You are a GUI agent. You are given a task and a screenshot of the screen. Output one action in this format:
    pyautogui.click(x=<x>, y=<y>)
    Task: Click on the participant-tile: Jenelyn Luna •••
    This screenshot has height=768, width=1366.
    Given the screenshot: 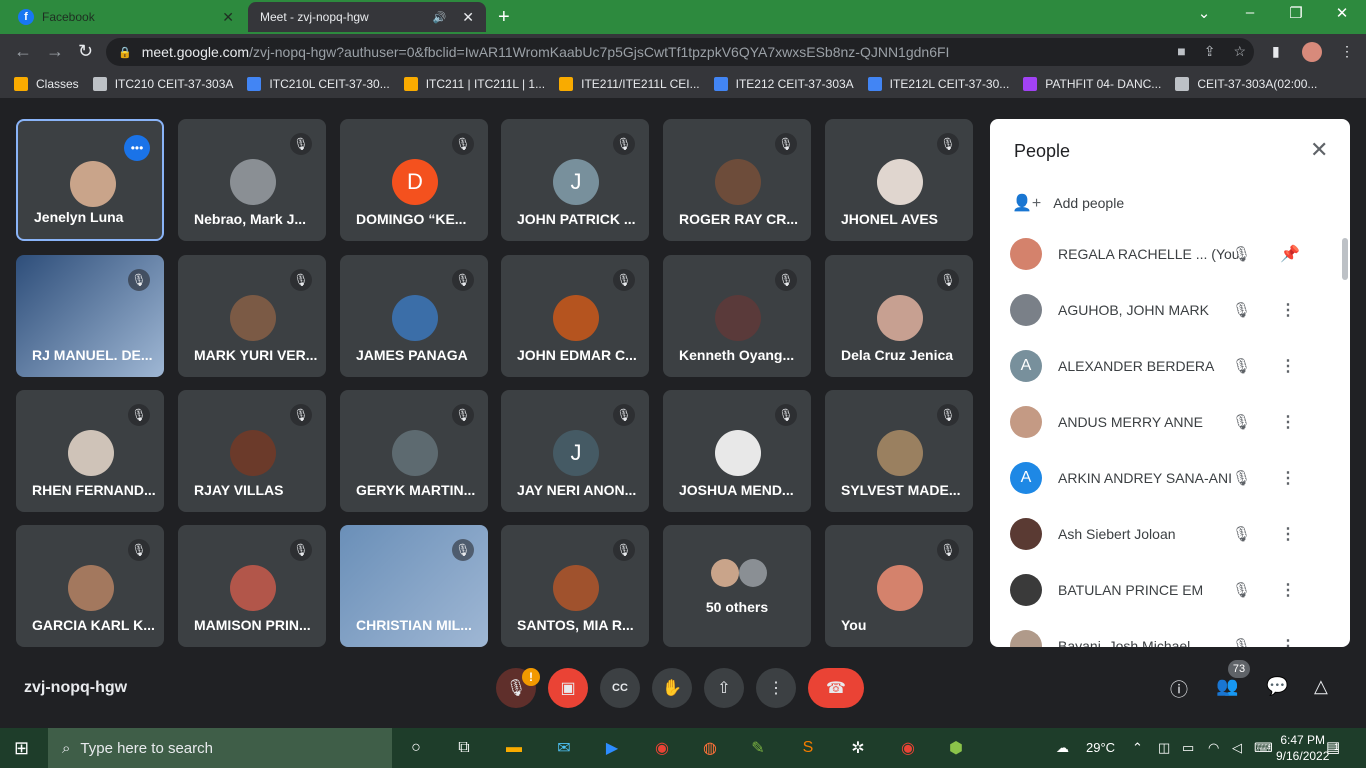 What is the action you would take?
    pyautogui.click(x=90, y=180)
    